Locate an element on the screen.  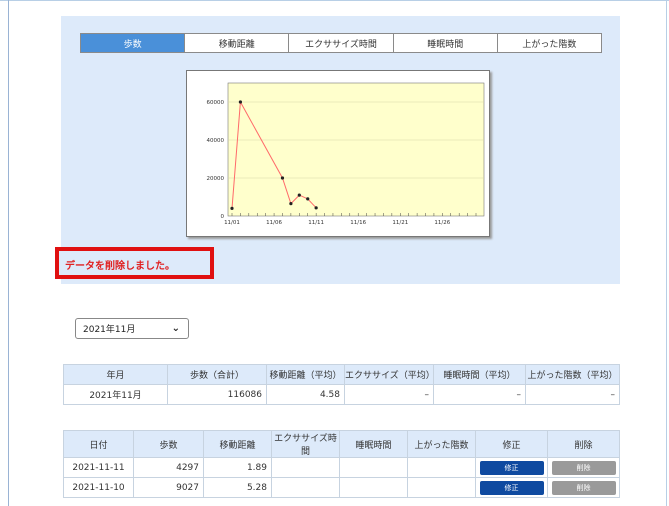
y-tick-label: 20000 is located at coordinates (216, 179).